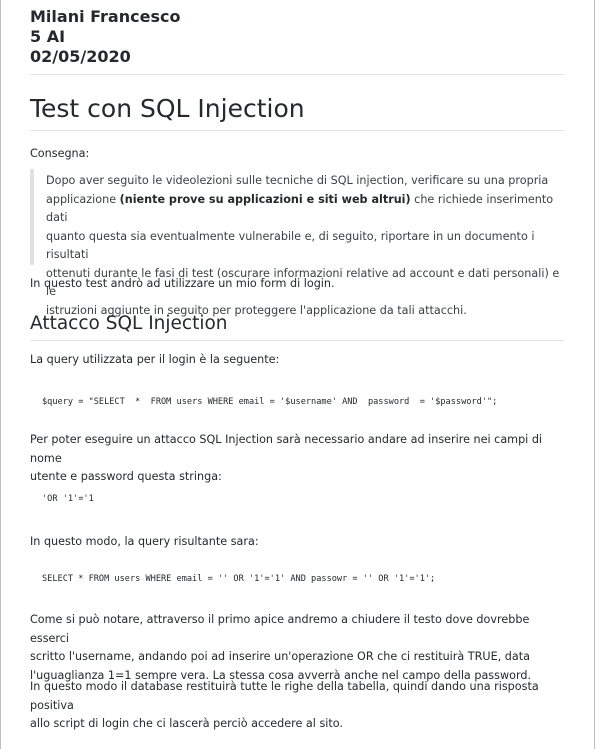 The image size is (597, 749). I want to click on title-divider, so click(297, 130).